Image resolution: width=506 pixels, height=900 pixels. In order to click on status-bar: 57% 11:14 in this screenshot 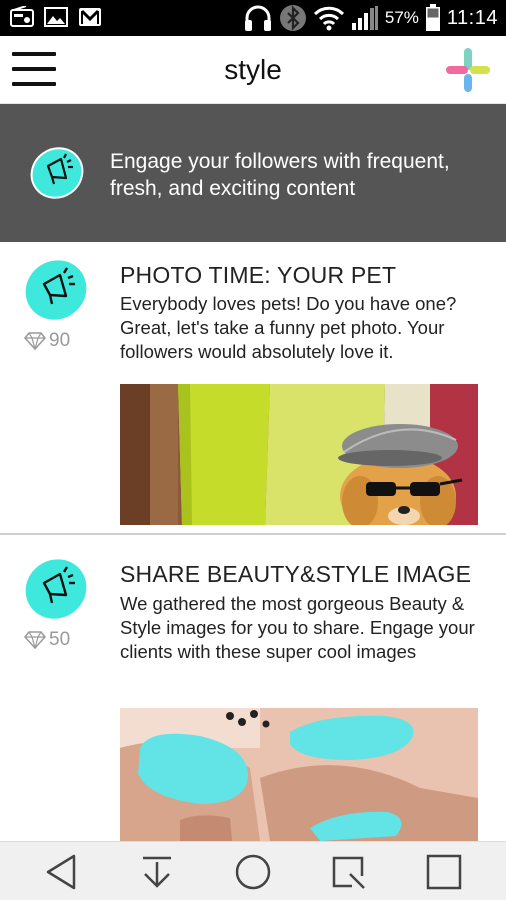, I will do `click(253, 18)`.